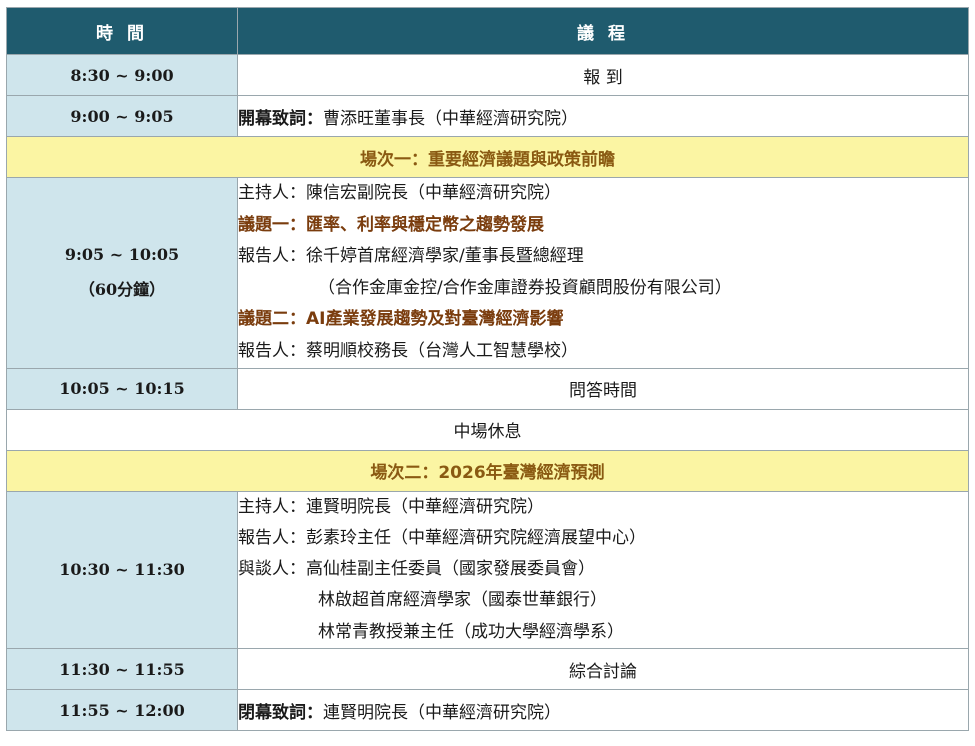 The width and height of the screenshot is (975, 746). Describe the element at coordinates (280, 118) in the screenshot. I see `opening-label: 開幕致詞：` at that location.